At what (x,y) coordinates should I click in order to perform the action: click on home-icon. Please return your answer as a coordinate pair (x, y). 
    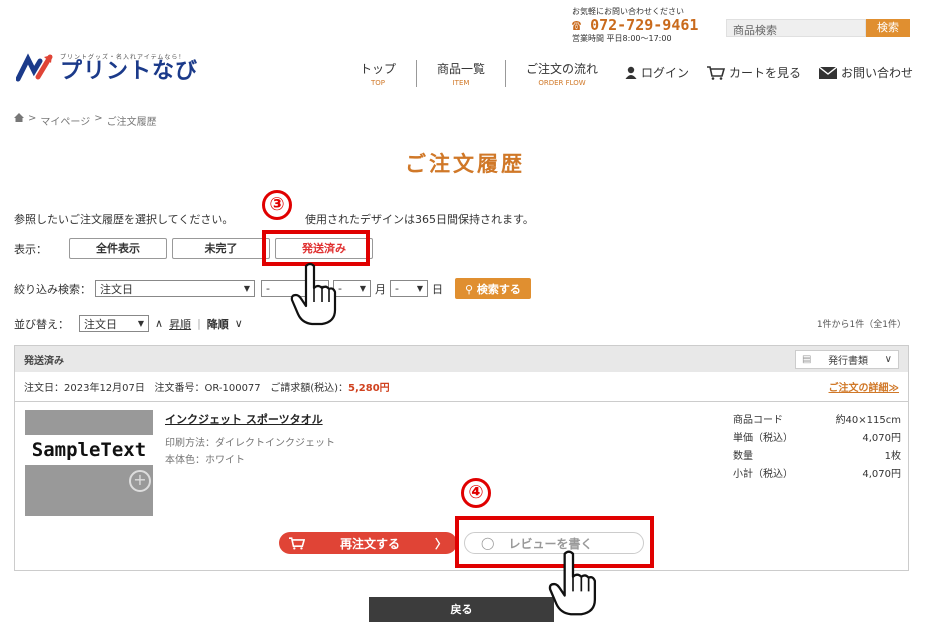
    Looking at the image, I should click on (19, 120).